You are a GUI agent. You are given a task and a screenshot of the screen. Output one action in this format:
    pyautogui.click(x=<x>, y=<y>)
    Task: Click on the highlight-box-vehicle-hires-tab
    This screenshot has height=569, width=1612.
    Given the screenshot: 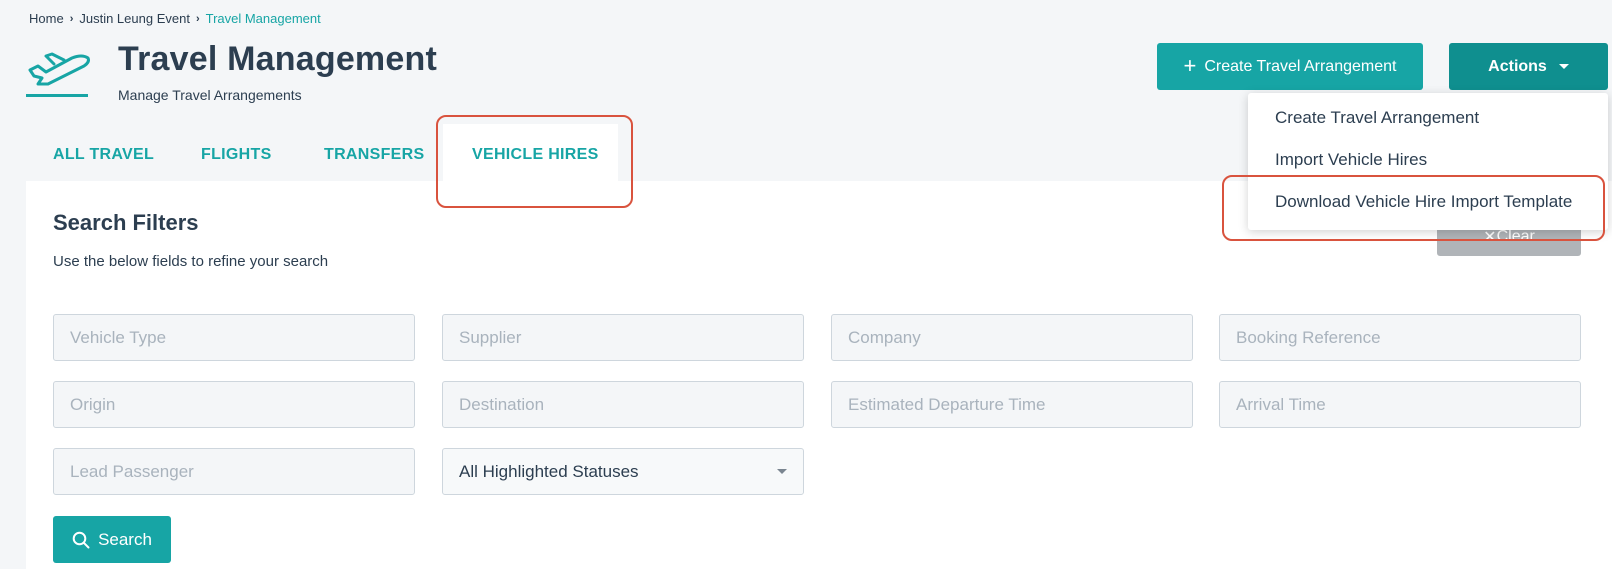 What is the action you would take?
    pyautogui.click(x=534, y=161)
    